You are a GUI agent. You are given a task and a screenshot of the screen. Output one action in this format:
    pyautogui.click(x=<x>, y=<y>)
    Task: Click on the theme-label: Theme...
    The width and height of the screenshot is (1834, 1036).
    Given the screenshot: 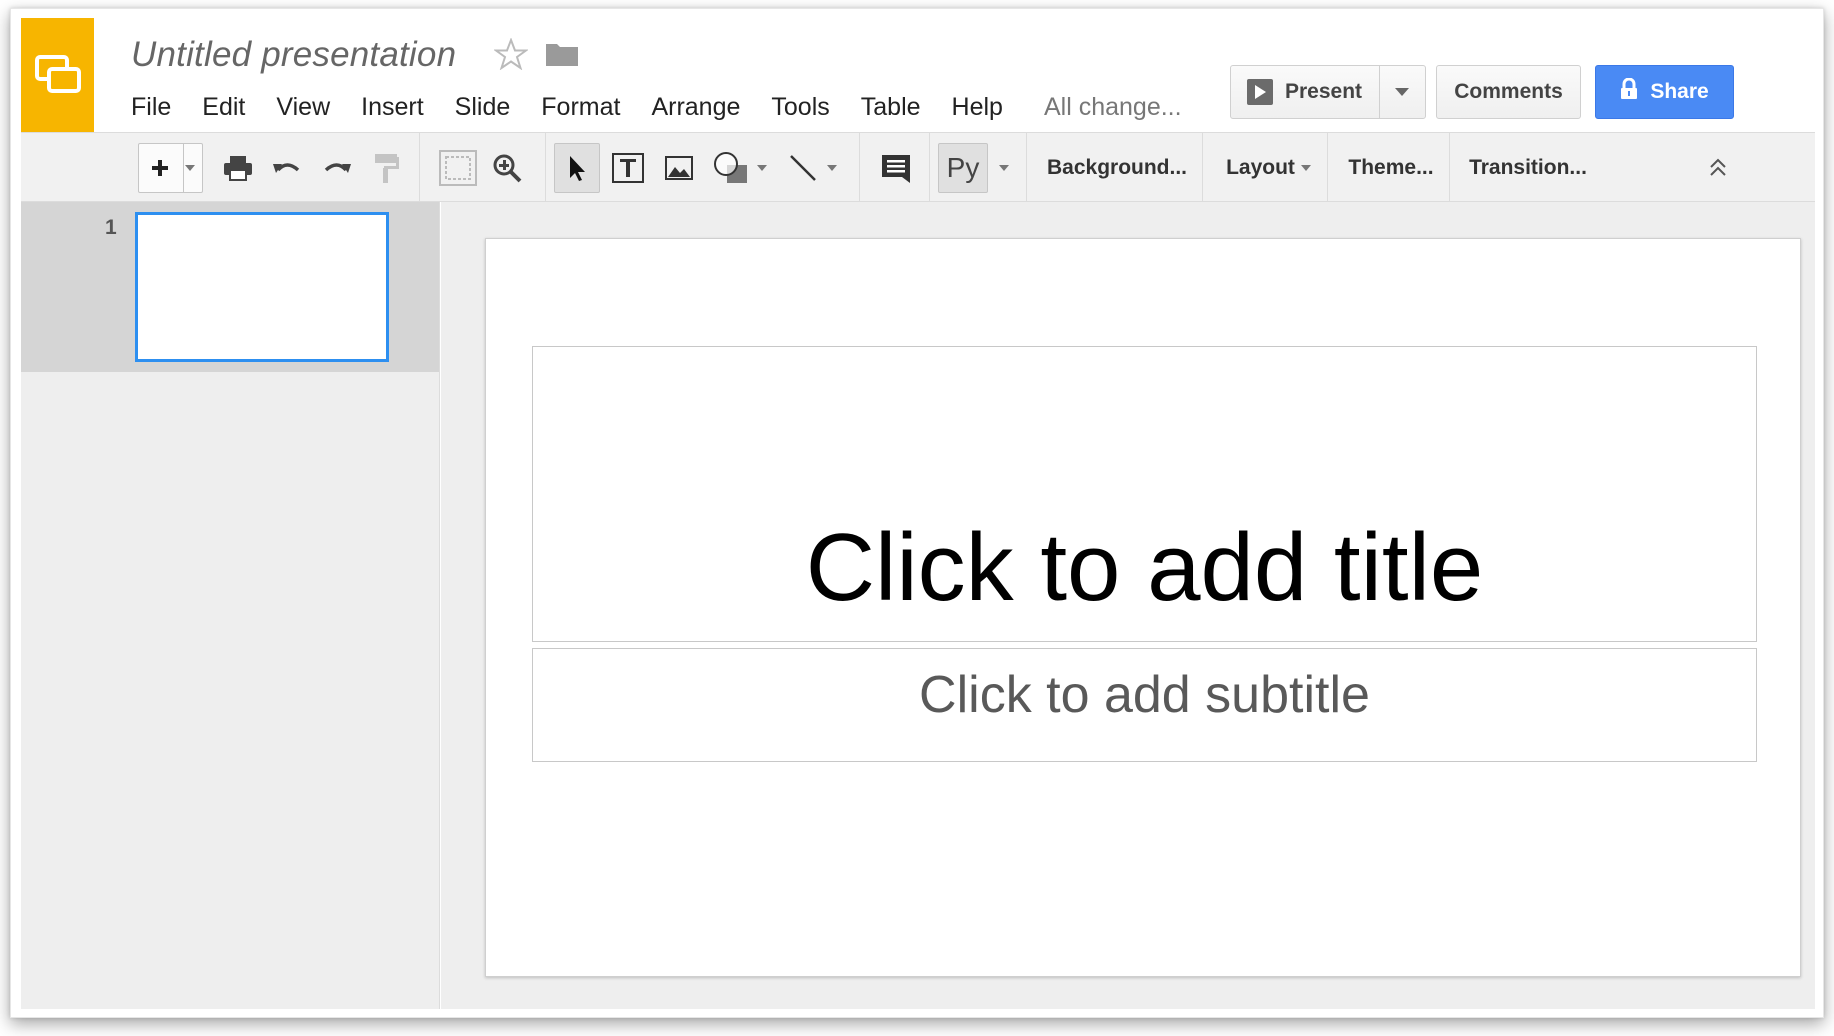 What is the action you would take?
    pyautogui.click(x=1391, y=167)
    